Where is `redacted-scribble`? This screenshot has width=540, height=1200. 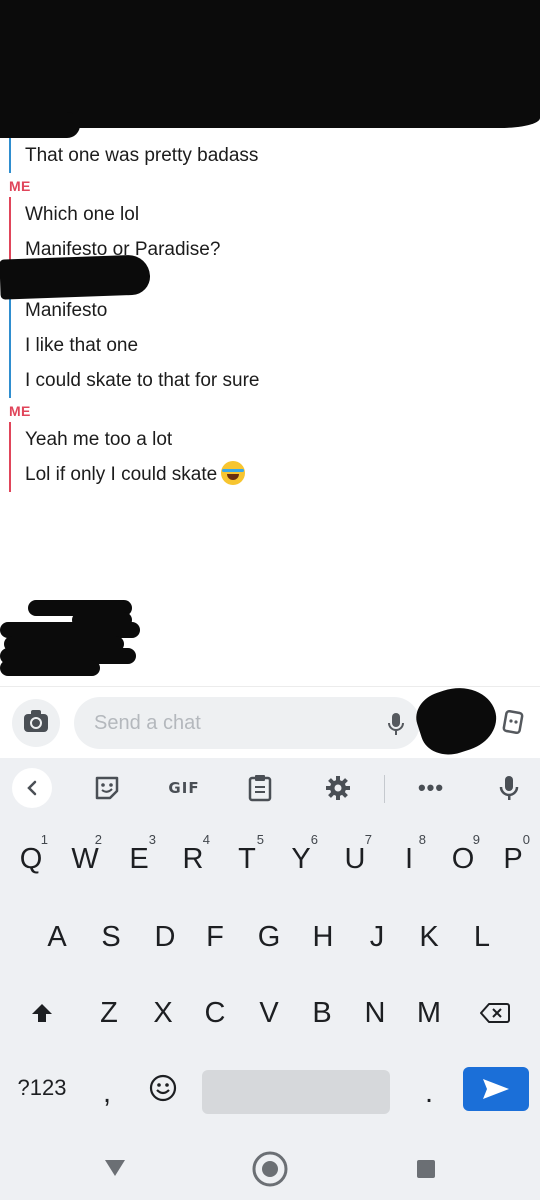
redacted-scribble is located at coordinates (75, 638).